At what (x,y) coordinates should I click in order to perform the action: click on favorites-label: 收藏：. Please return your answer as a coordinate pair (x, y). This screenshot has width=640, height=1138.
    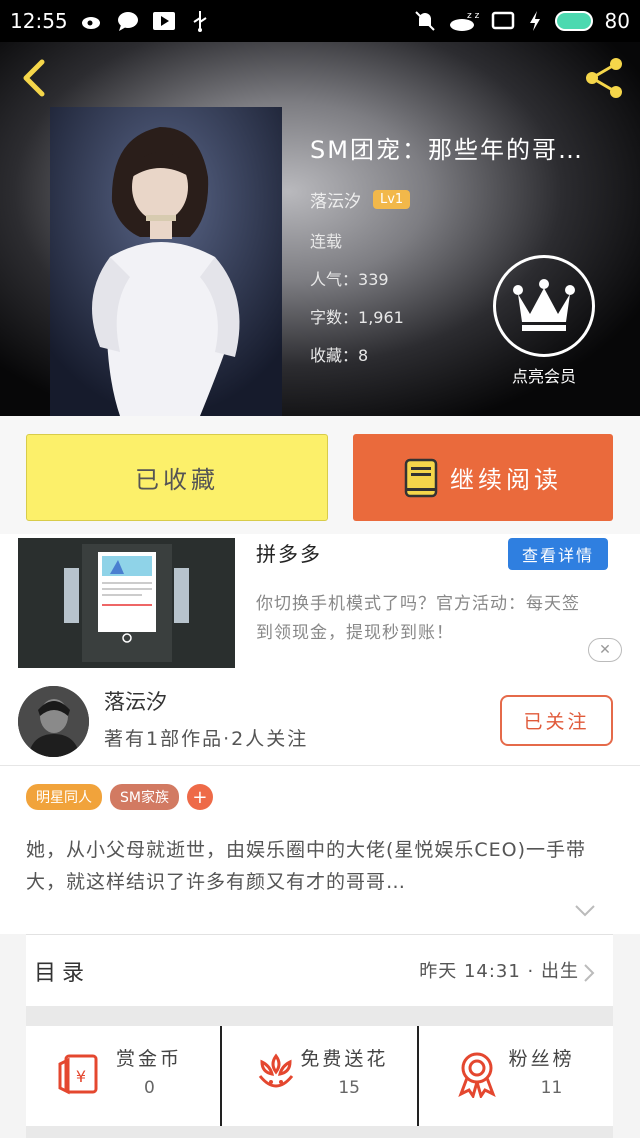
    Looking at the image, I should click on (334, 355).